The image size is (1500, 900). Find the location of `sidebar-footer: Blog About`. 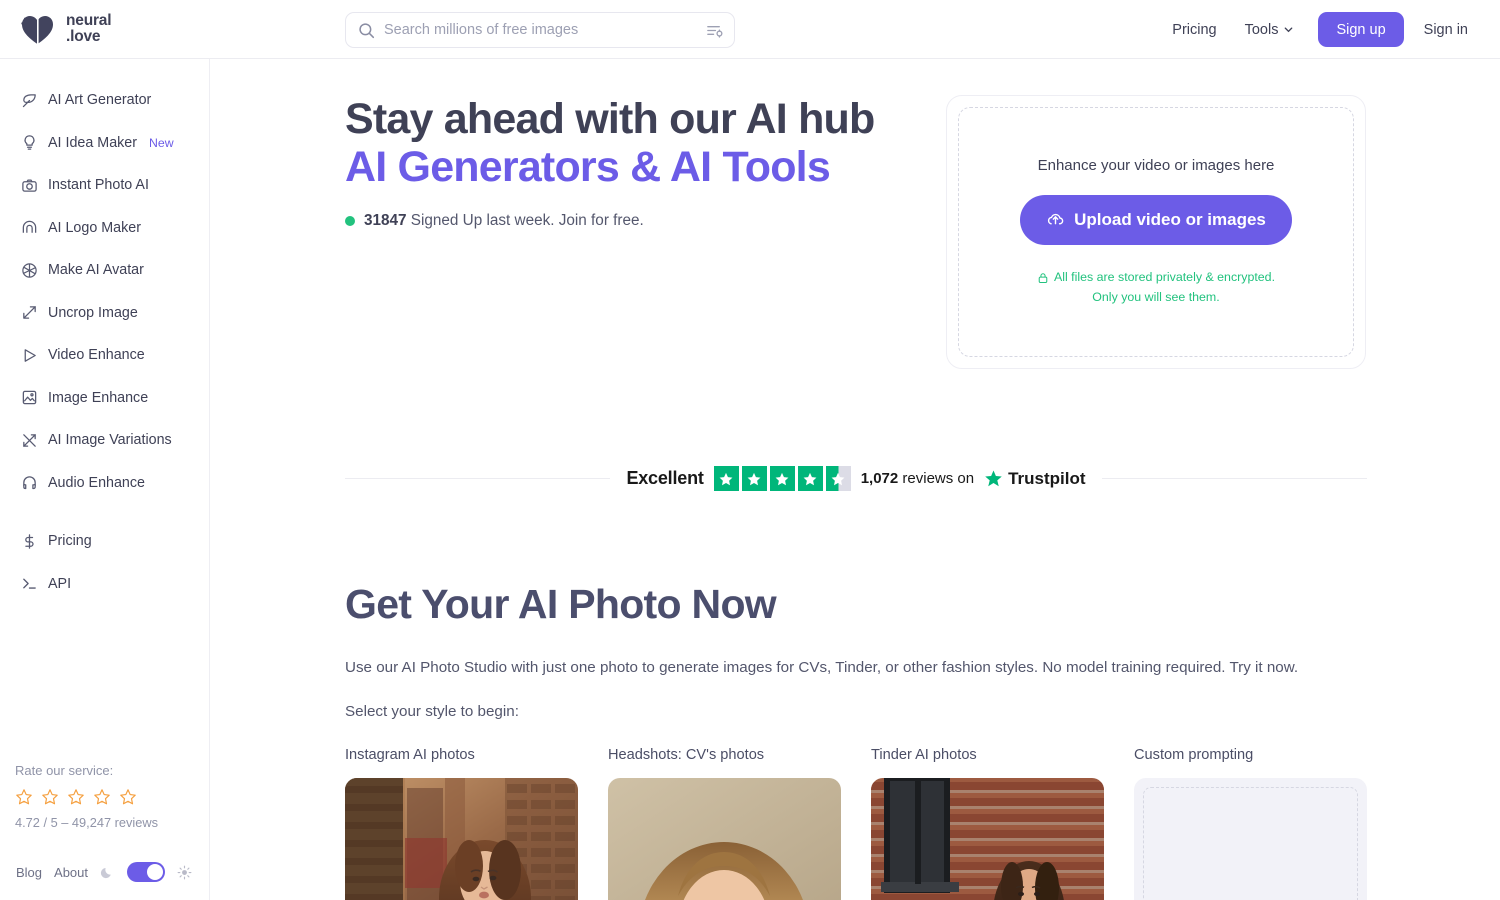

sidebar-footer: Blog About is located at coordinates (104, 872).